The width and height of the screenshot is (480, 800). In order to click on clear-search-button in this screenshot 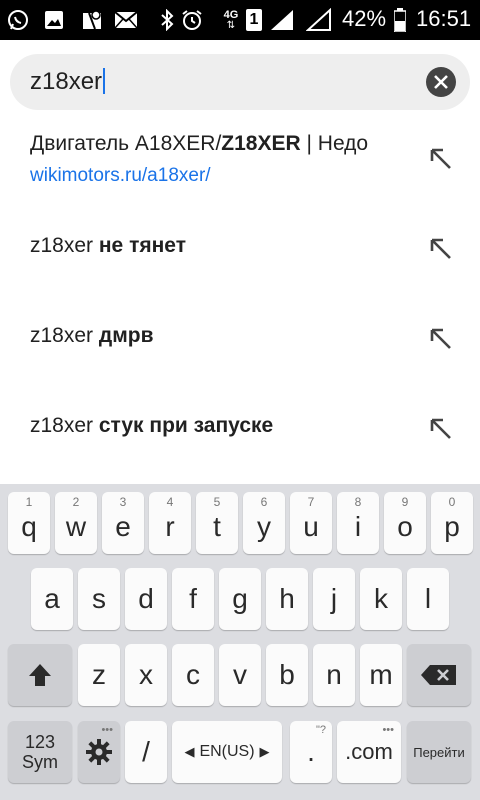, I will do `click(441, 82)`.